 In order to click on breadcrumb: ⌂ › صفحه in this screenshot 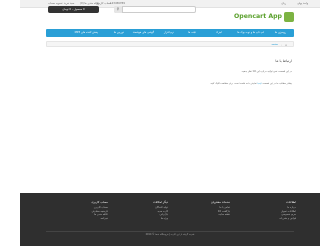, I will do `click(170, 44)`.